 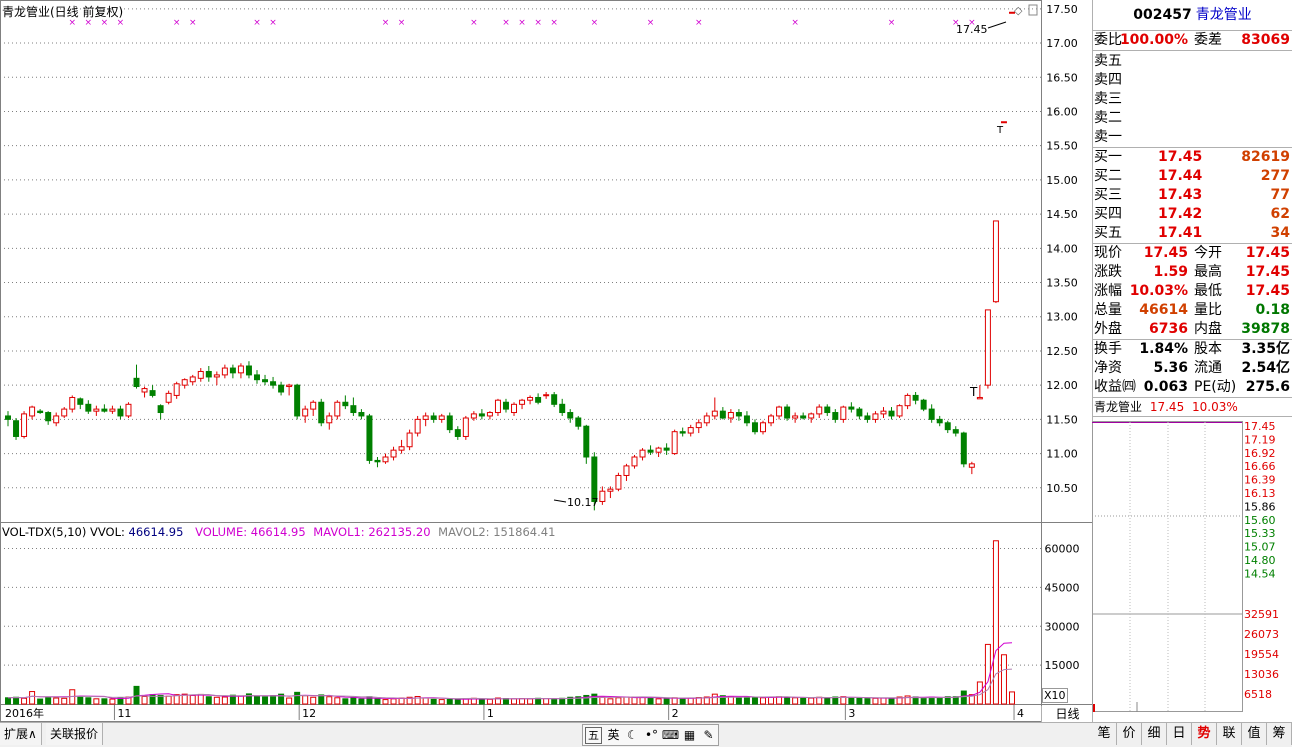 I want to click on stock-name: 青龙管业, so click(x=1223, y=15).